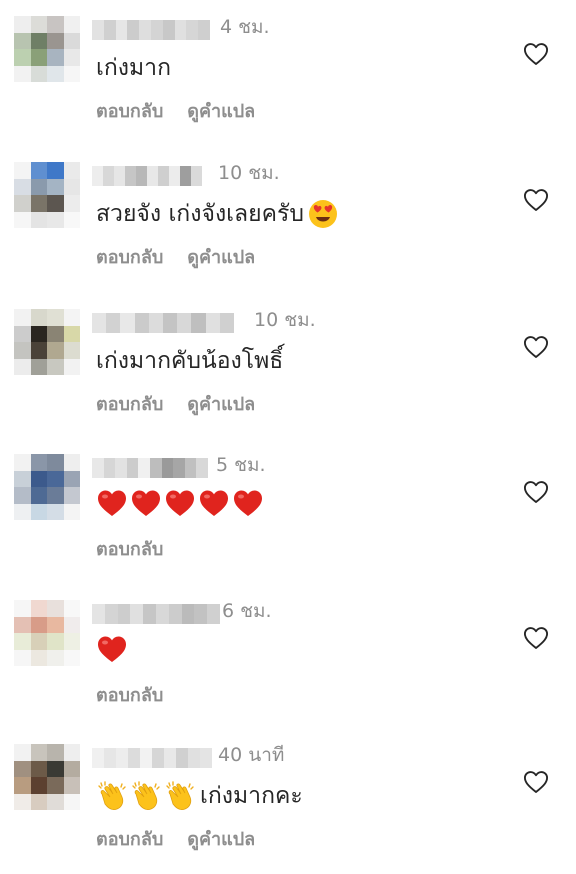 This screenshot has width=576, height=874. What do you see at coordinates (200, 214) in the screenshot?
I see `comment-text-label: สวยจัง เก่งจังเลยครับ` at bounding box center [200, 214].